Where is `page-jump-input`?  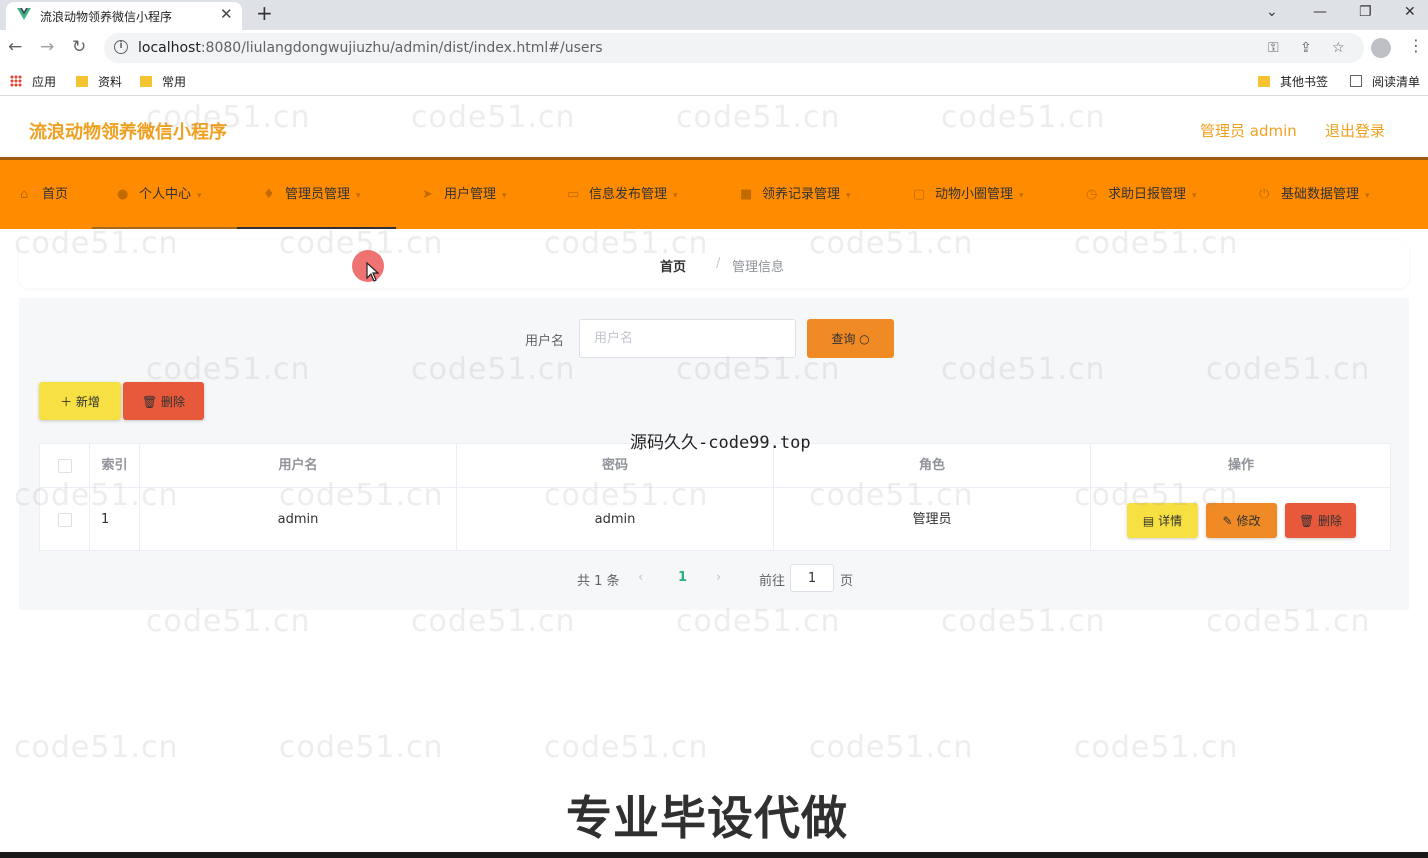
page-jump-input is located at coordinates (812, 578).